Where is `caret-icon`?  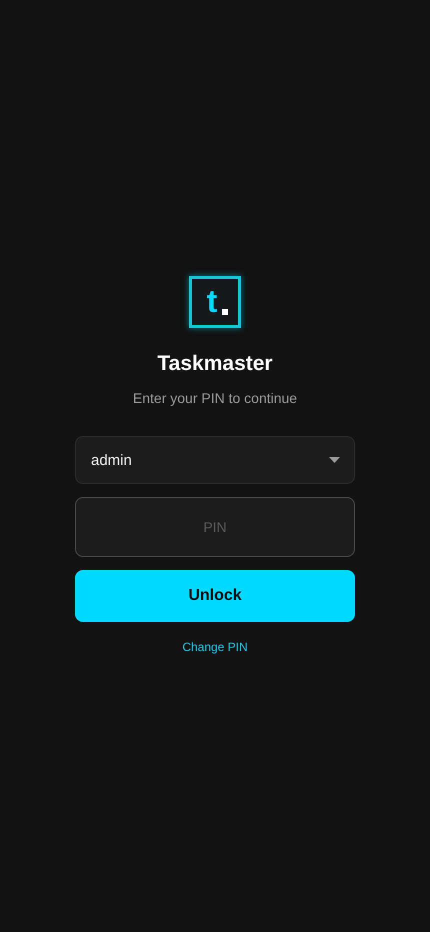 caret-icon is located at coordinates (334, 460).